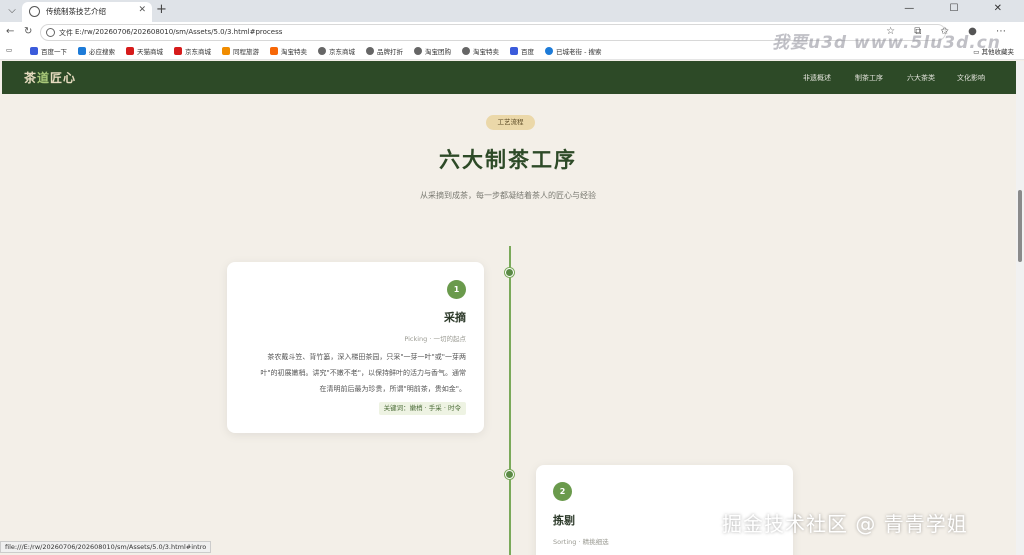 The image size is (1024, 555). Describe the element at coordinates (549, 51) in the screenshot. I see `search-icon` at that location.